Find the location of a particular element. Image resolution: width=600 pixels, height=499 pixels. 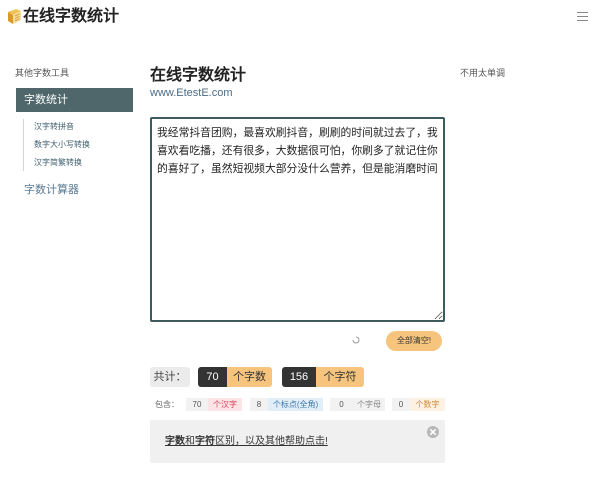

site-logo-title: 在线字数统计 is located at coordinates (71, 17).